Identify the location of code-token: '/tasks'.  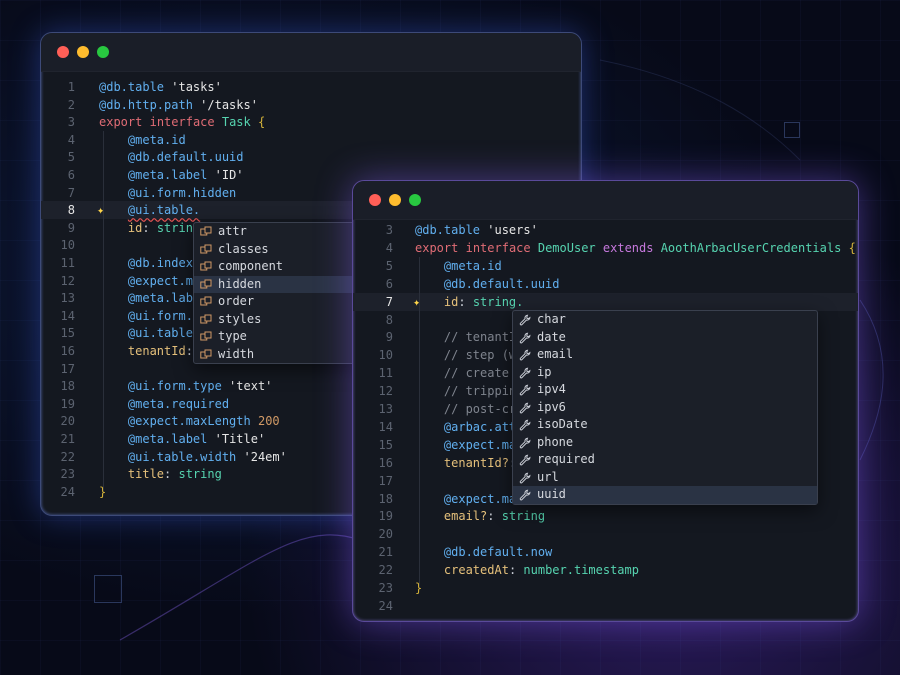
(225, 104).